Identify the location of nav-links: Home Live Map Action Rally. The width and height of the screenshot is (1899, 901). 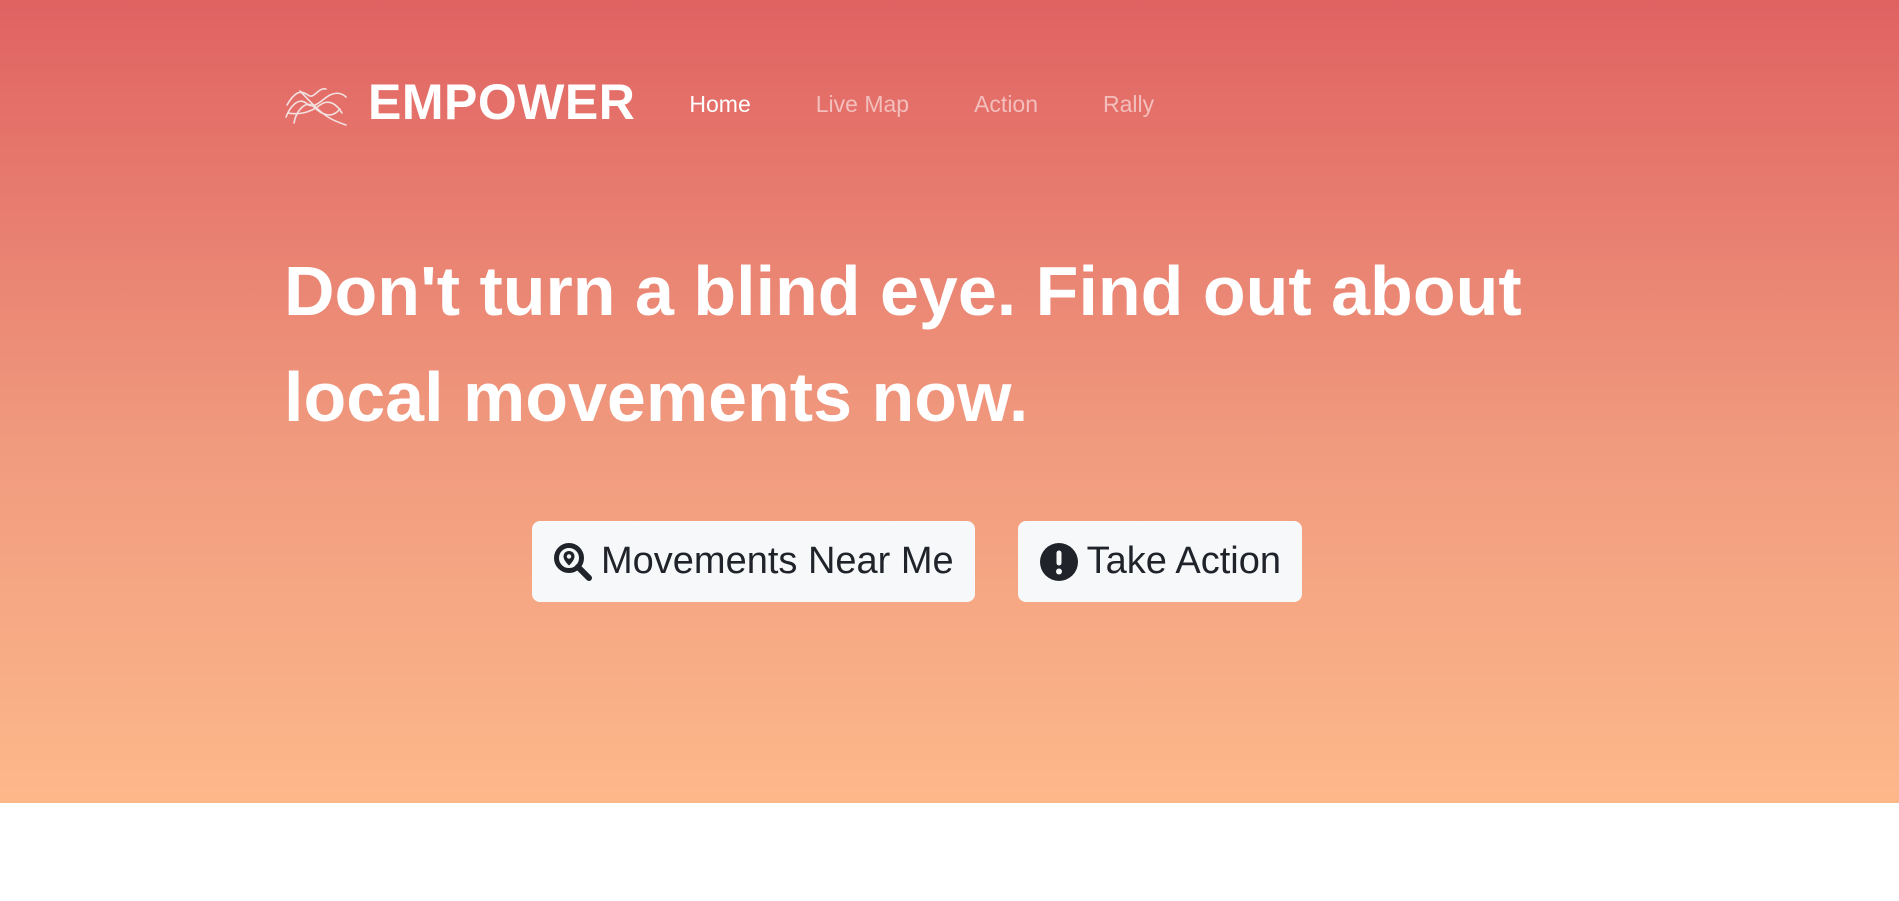
(954, 104).